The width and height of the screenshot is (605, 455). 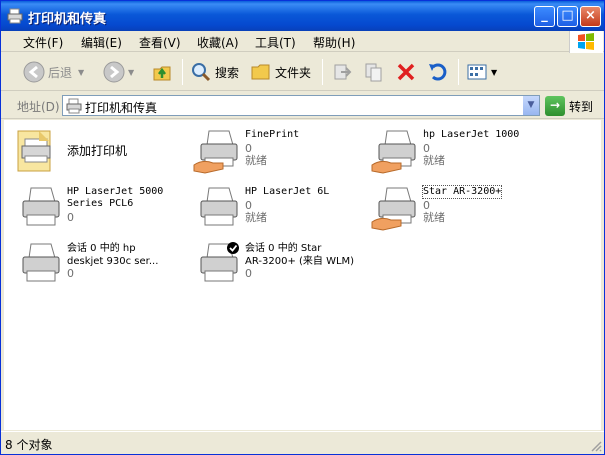 What do you see at coordinates (530, 105) in the screenshot?
I see `address-dropdown-button: ▼` at bounding box center [530, 105].